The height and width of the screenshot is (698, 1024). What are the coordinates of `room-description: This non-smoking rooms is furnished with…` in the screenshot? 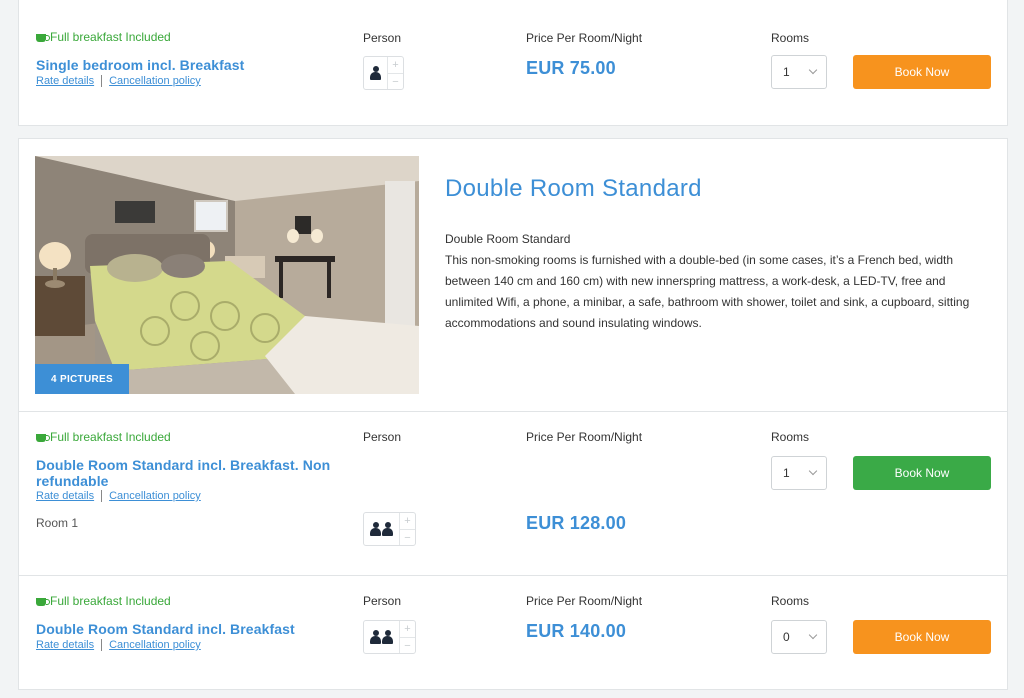 It's located at (707, 291).